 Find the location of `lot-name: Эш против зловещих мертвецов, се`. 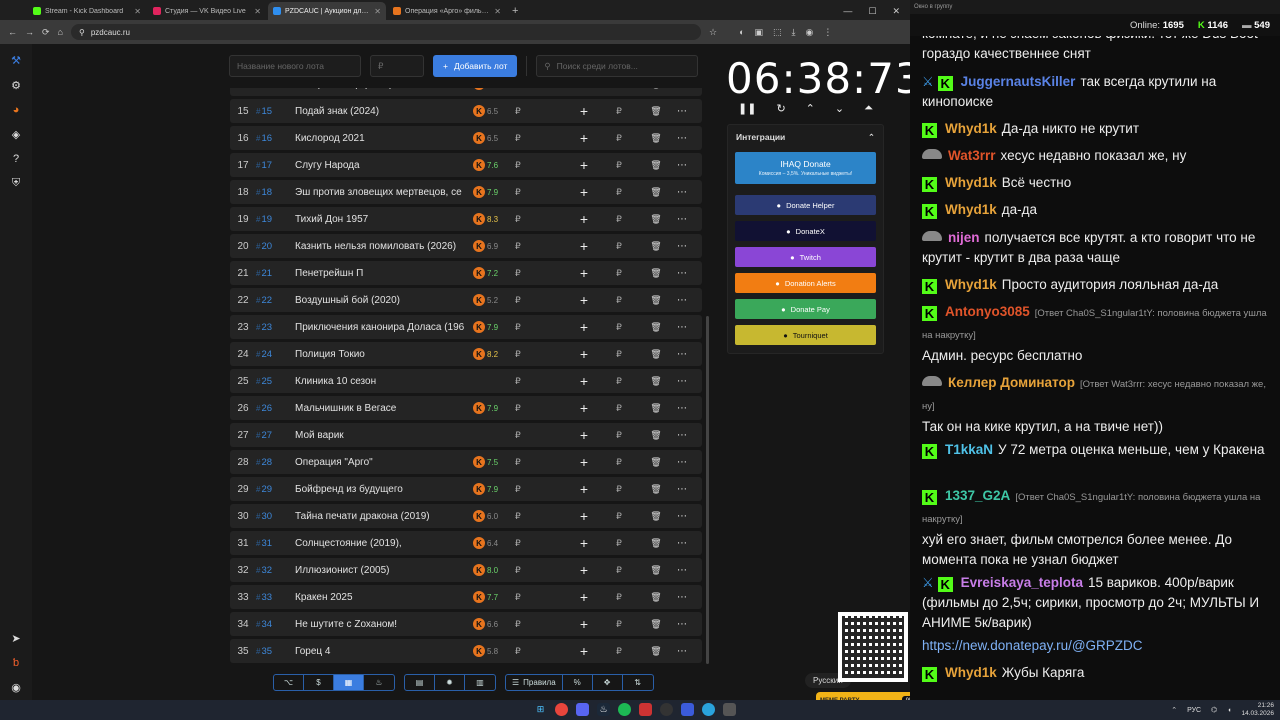

lot-name: Эш против зловещих мертвецов, се is located at coordinates (384, 192).